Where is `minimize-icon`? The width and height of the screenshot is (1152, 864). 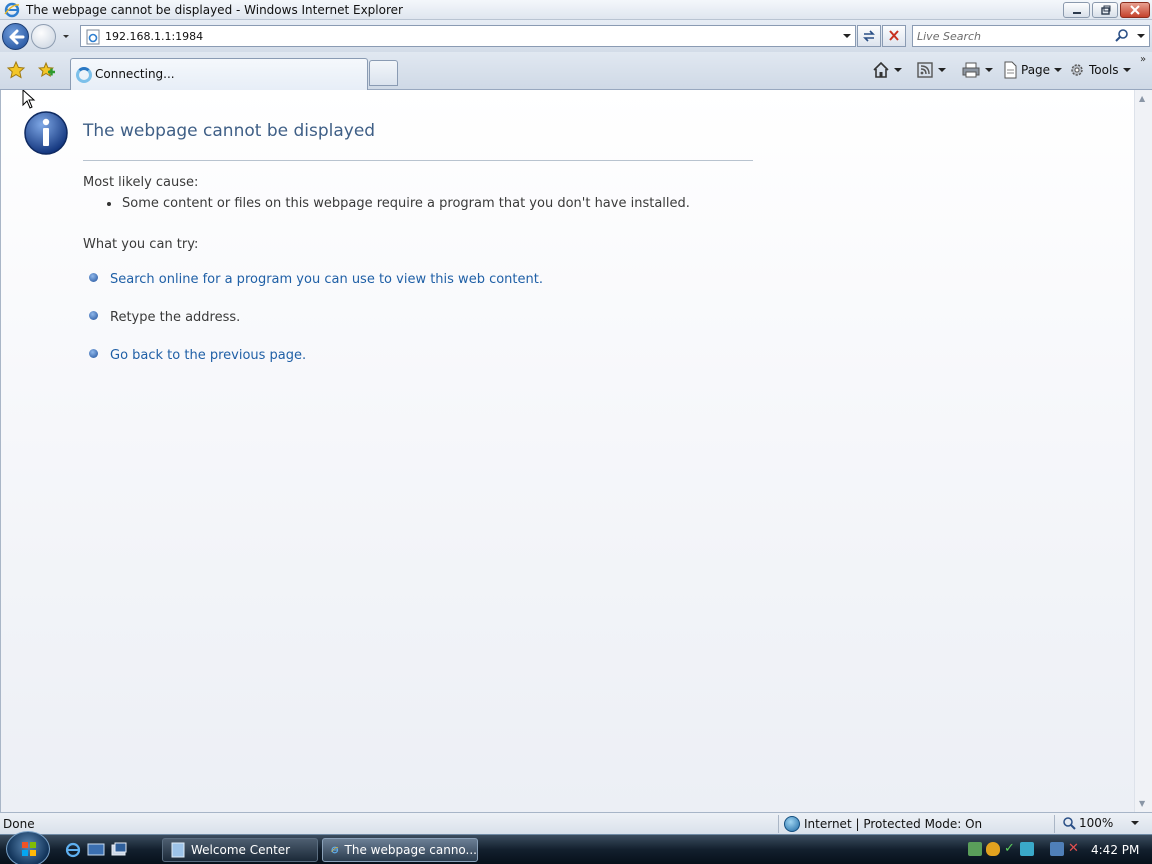 minimize-icon is located at coordinates (1076, 13).